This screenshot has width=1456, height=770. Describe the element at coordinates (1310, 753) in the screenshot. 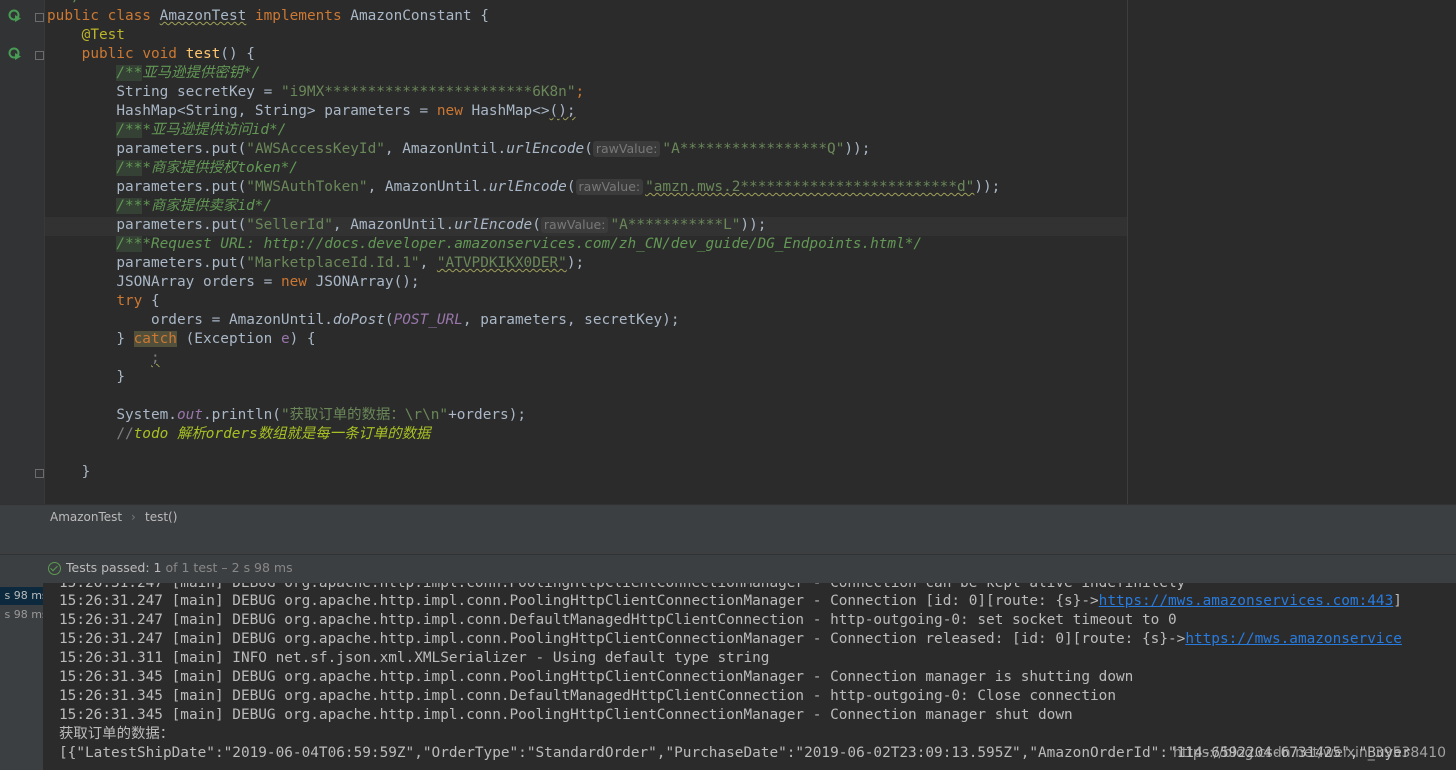

I see `watermark: https://blog.csdn.net/weixin_39538410` at that location.